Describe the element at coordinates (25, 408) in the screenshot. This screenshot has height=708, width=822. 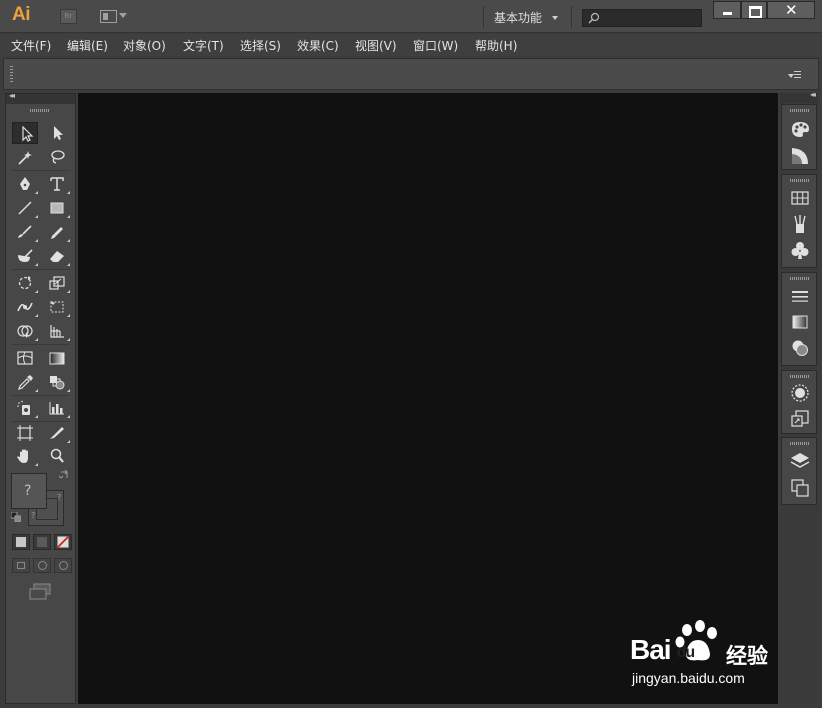
I see `symbol-sprayer-tool` at that location.